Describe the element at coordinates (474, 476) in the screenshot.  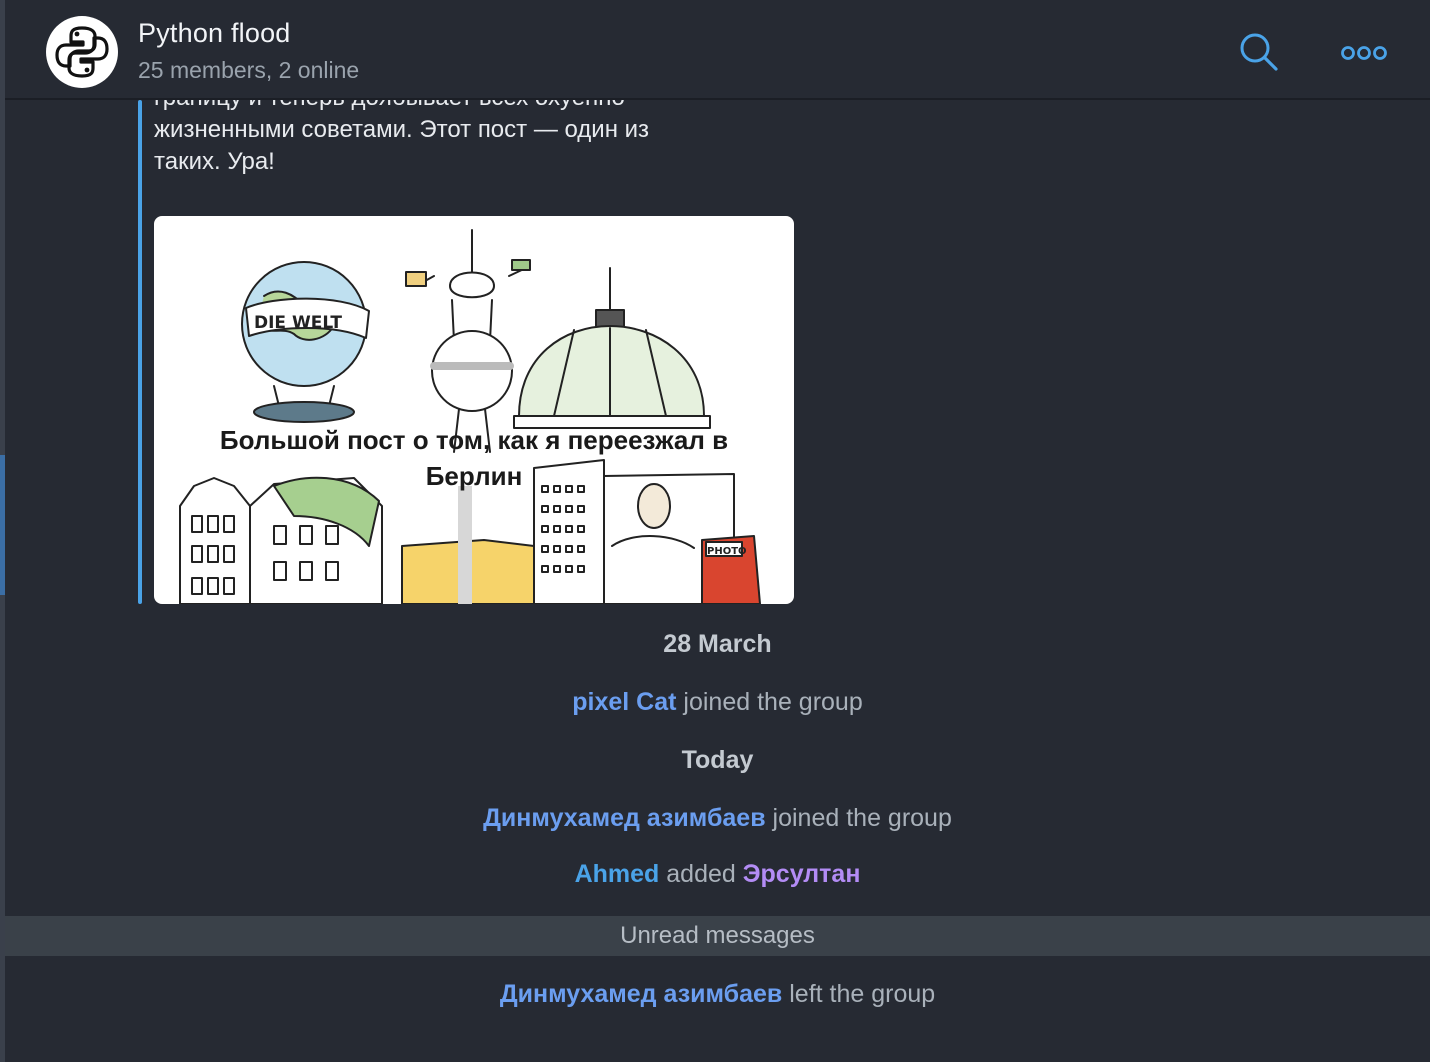
I see `image-caption-line: Берлин` at that location.